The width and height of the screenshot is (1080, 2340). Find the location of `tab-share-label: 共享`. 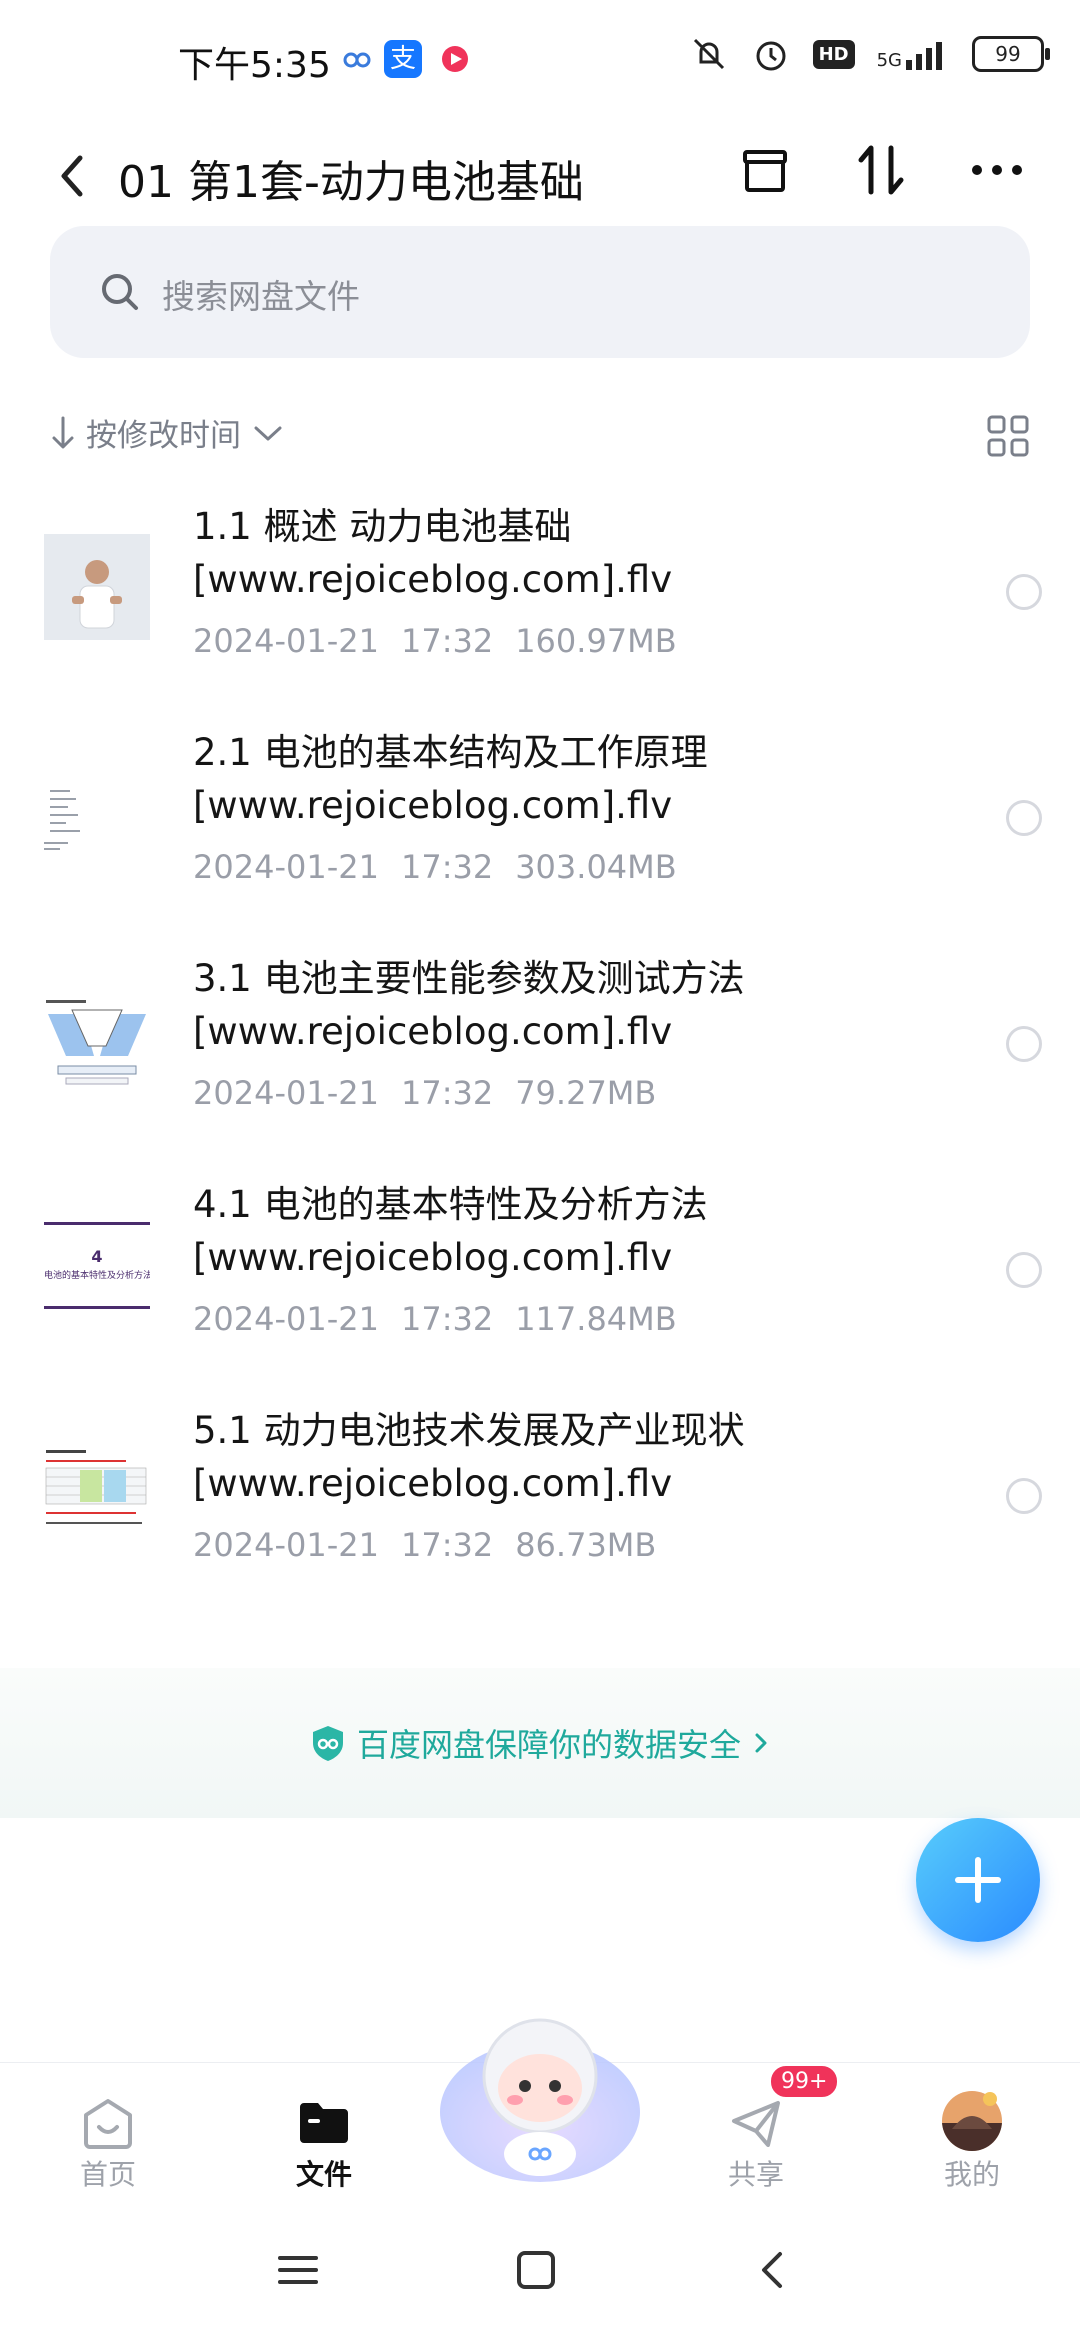

tab-share-label: 共享 is located at coordinates (755, 2174).